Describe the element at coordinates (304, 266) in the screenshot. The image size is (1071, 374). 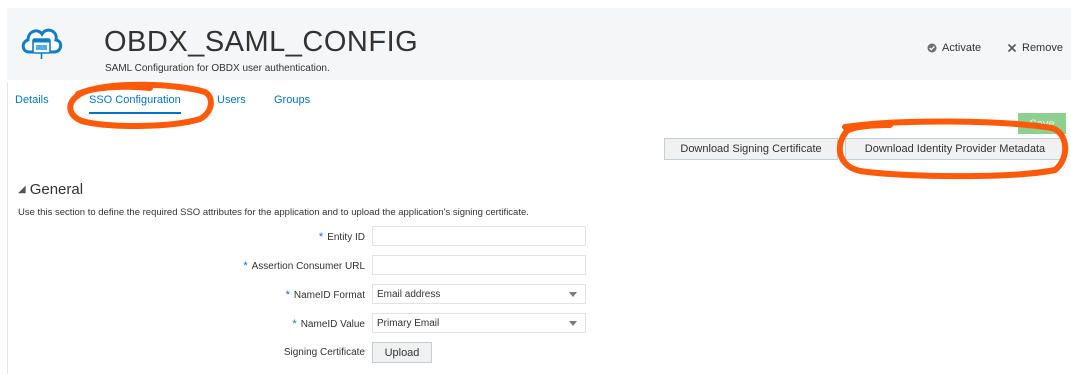
I see `assertion-consumer-url-label: * Assertion Consumer URL` at that location.